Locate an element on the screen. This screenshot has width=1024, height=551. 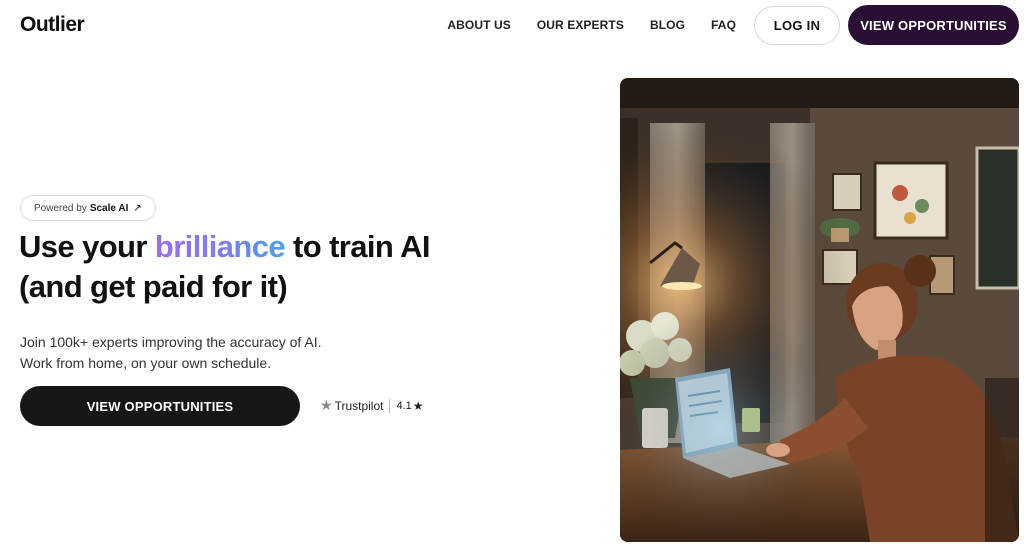
trustpilot-label: Trustpilot is located at coordinates (359, 405).